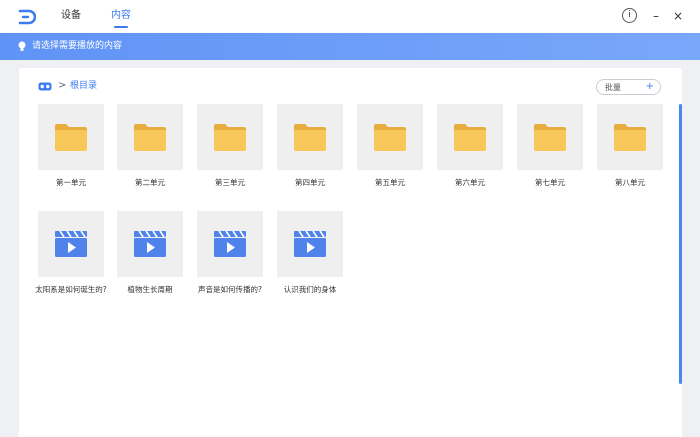 The height and width of the screenshot is (437, 700). What do you see at coordinates (121, 19) in the screenshot?
I see `tab-content: 内容` at bounding box center [121, 19].